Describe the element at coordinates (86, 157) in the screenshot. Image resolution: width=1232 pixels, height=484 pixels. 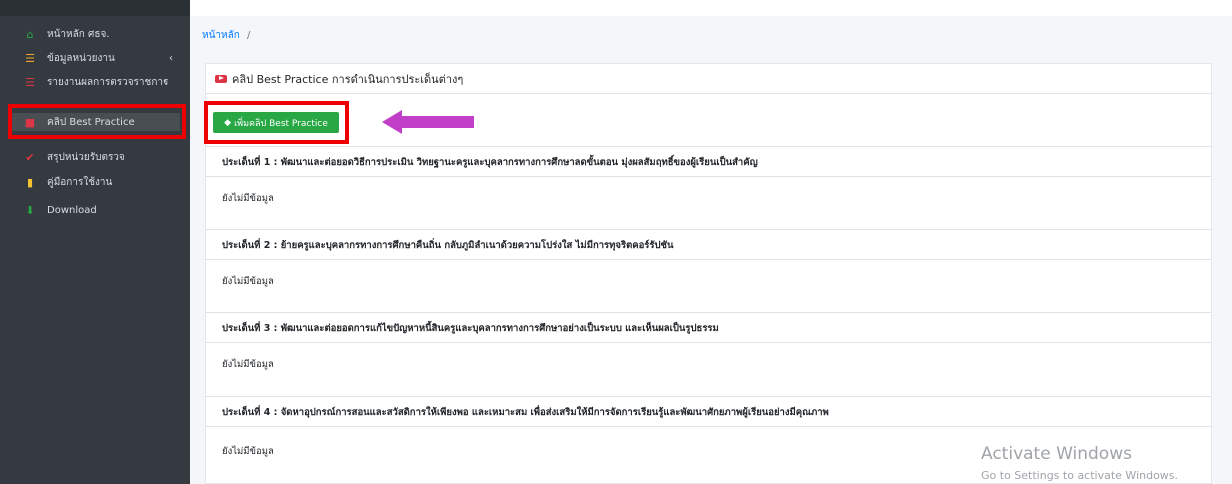
I see `sidebar-item-label: สรุปหน่วยรับตรวจ` at that location.